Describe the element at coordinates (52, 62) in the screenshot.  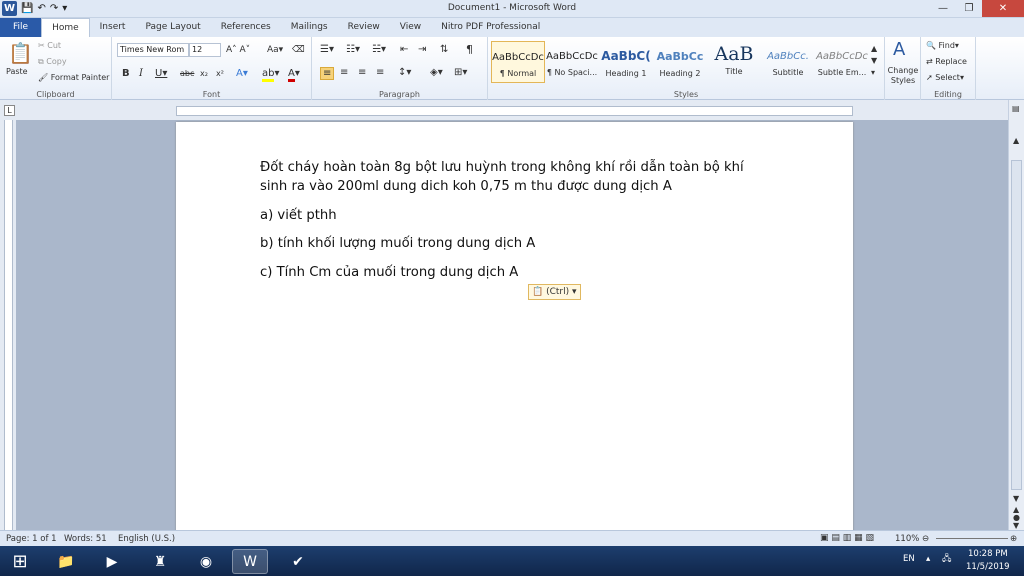
I see `copy-button: ⧉ Copy` at that location.